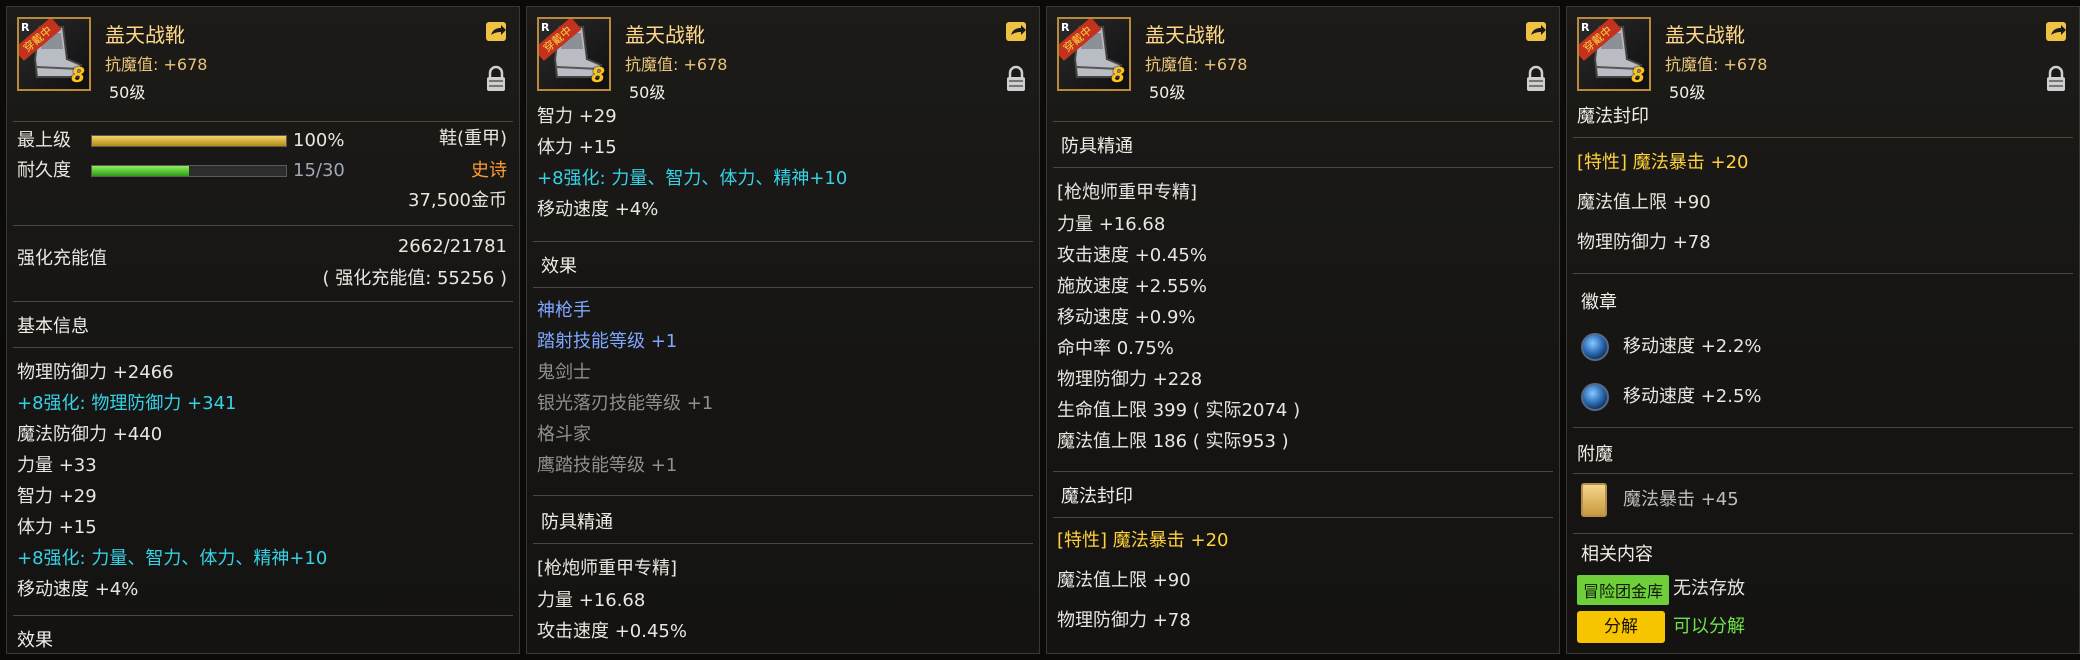 This screenshot has height=660, width=2080. Describe the element at coordinates (607, 568) in the screenshot. I see `mastery-subtitle: [枪炮师重甲专精]` at that location.